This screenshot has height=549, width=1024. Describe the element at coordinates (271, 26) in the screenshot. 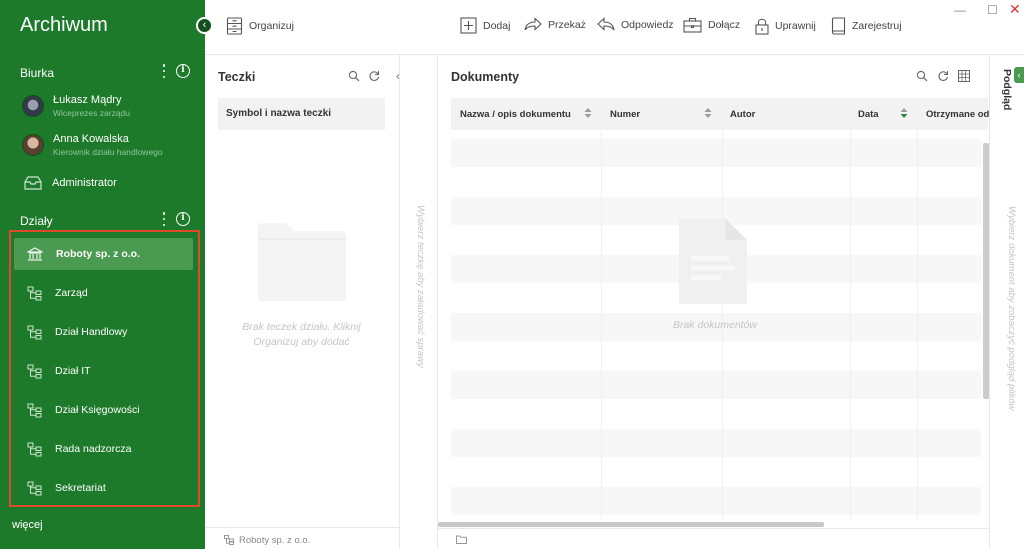

I see `organize-label: Organizuj` at that location.